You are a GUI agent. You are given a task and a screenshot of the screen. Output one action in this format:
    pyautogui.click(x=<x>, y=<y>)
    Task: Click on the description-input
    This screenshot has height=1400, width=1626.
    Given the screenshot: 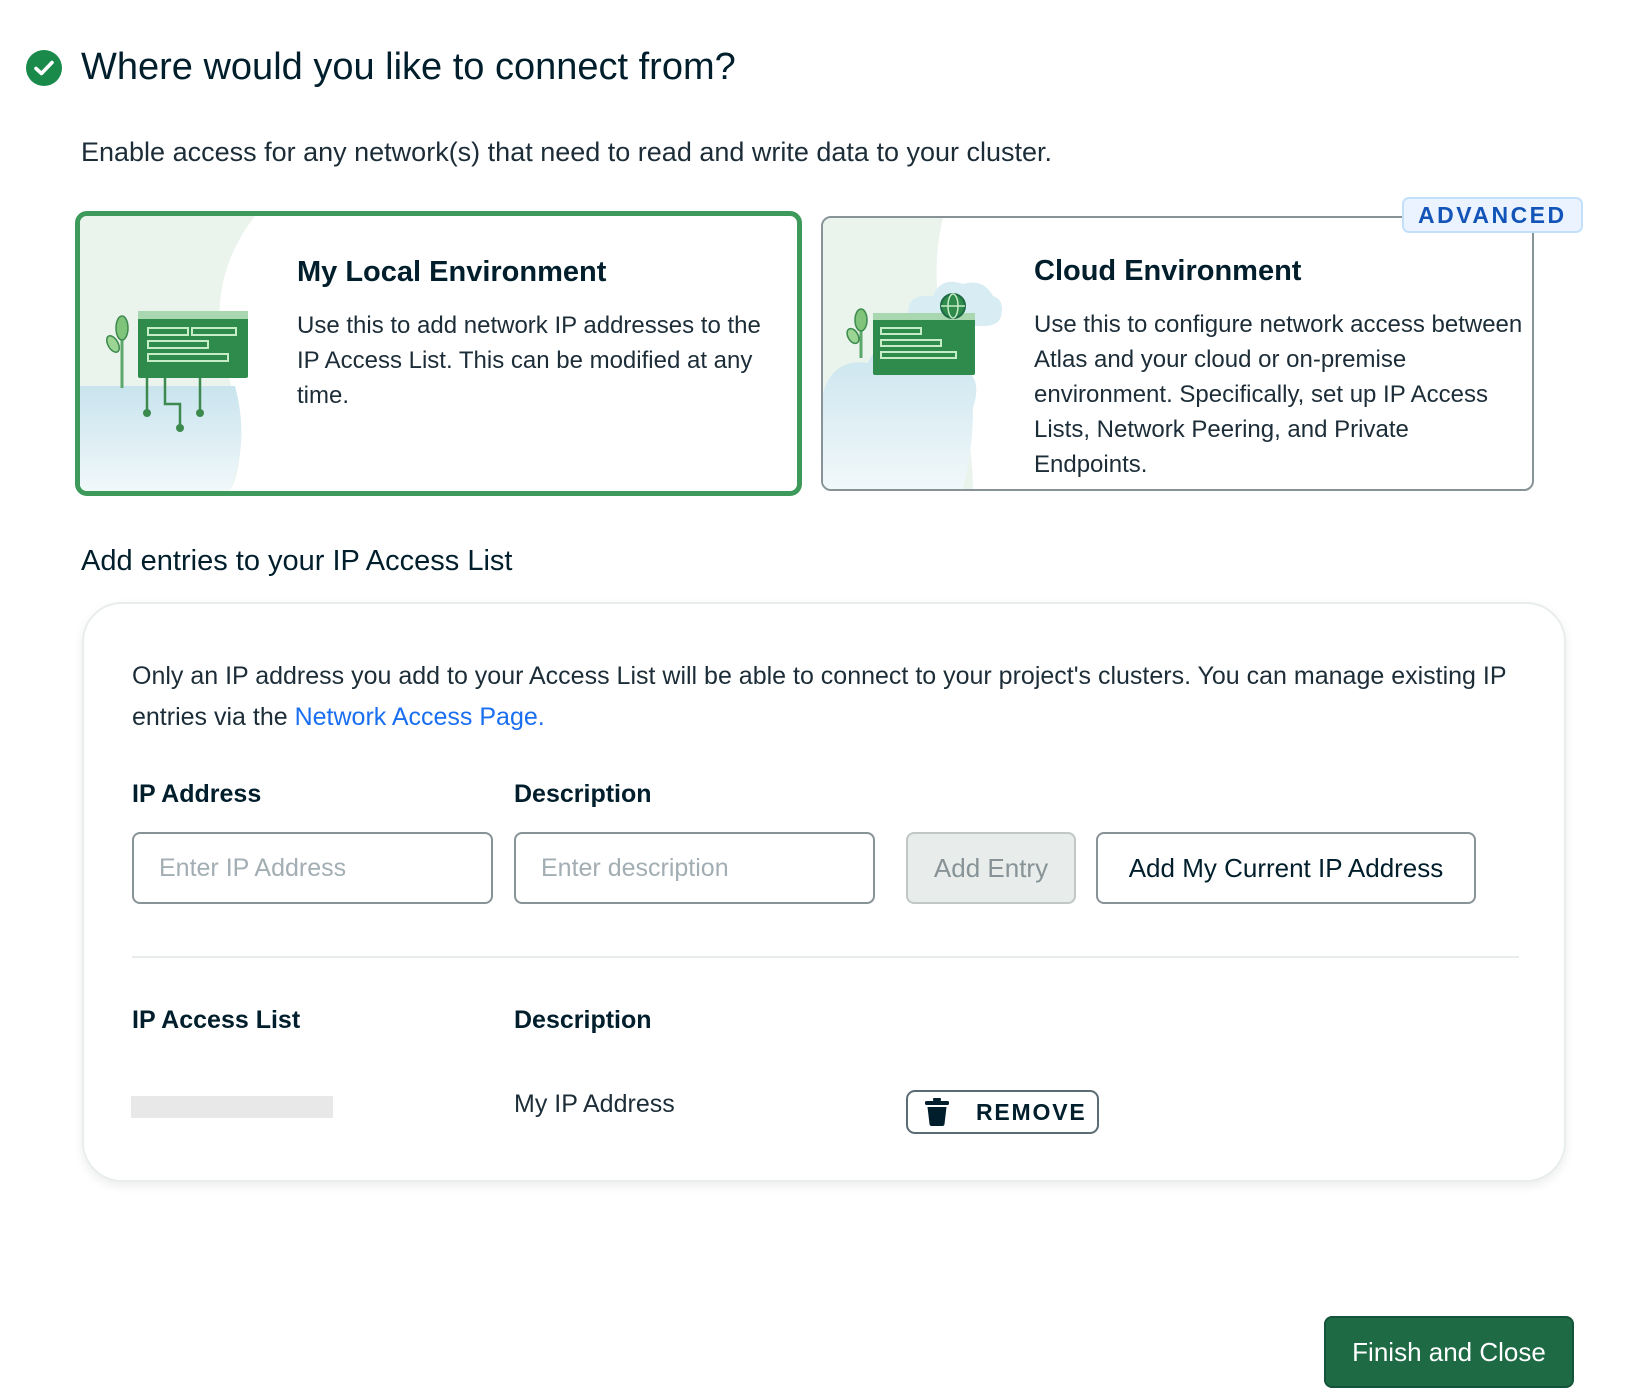 What is the action you would take?
    pyautogui.click(x=694, y=868)
    